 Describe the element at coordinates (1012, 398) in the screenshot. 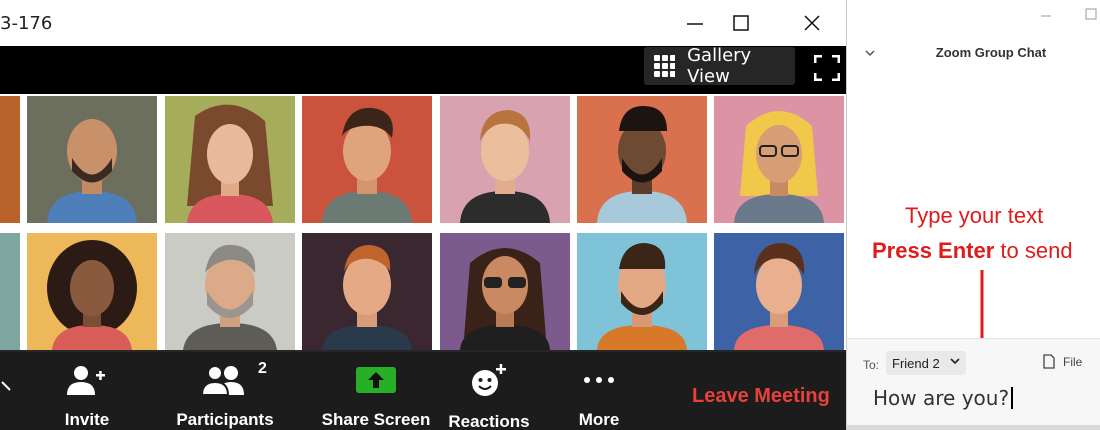

I see `text-cursor` at that location.